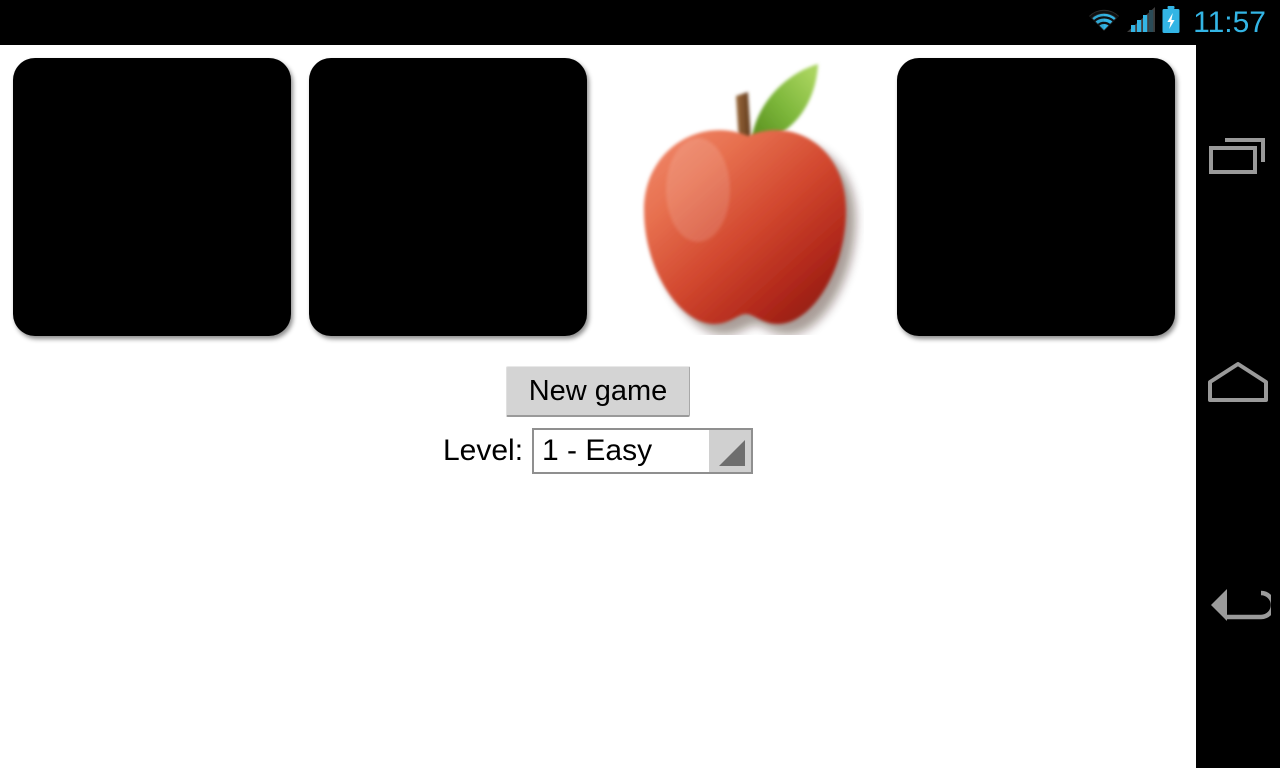  What do you see at coordinates (1171, 22) in the screenshot?
I see `battery-charging-icon` at bounding box center [1171, 22].